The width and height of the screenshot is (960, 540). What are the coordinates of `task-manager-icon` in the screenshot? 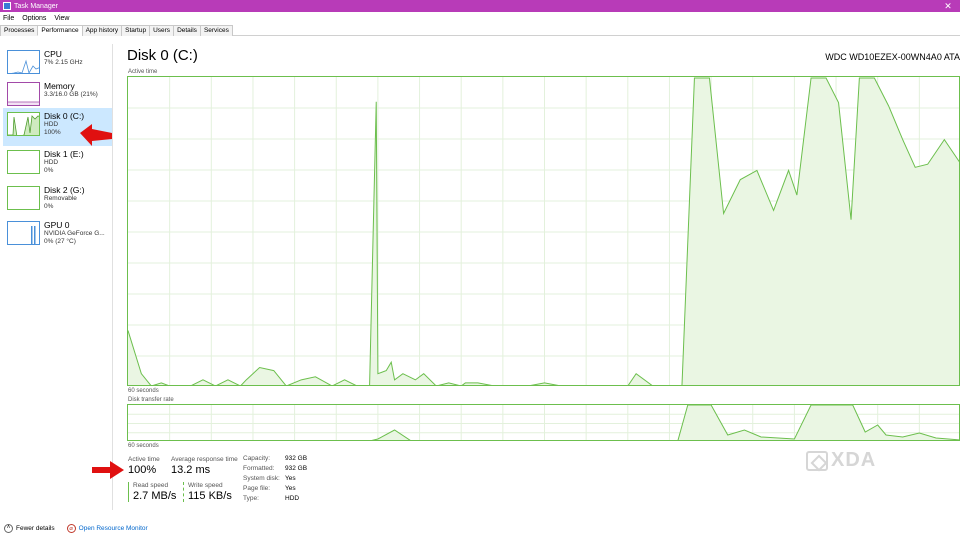 It's located at (7, 6).